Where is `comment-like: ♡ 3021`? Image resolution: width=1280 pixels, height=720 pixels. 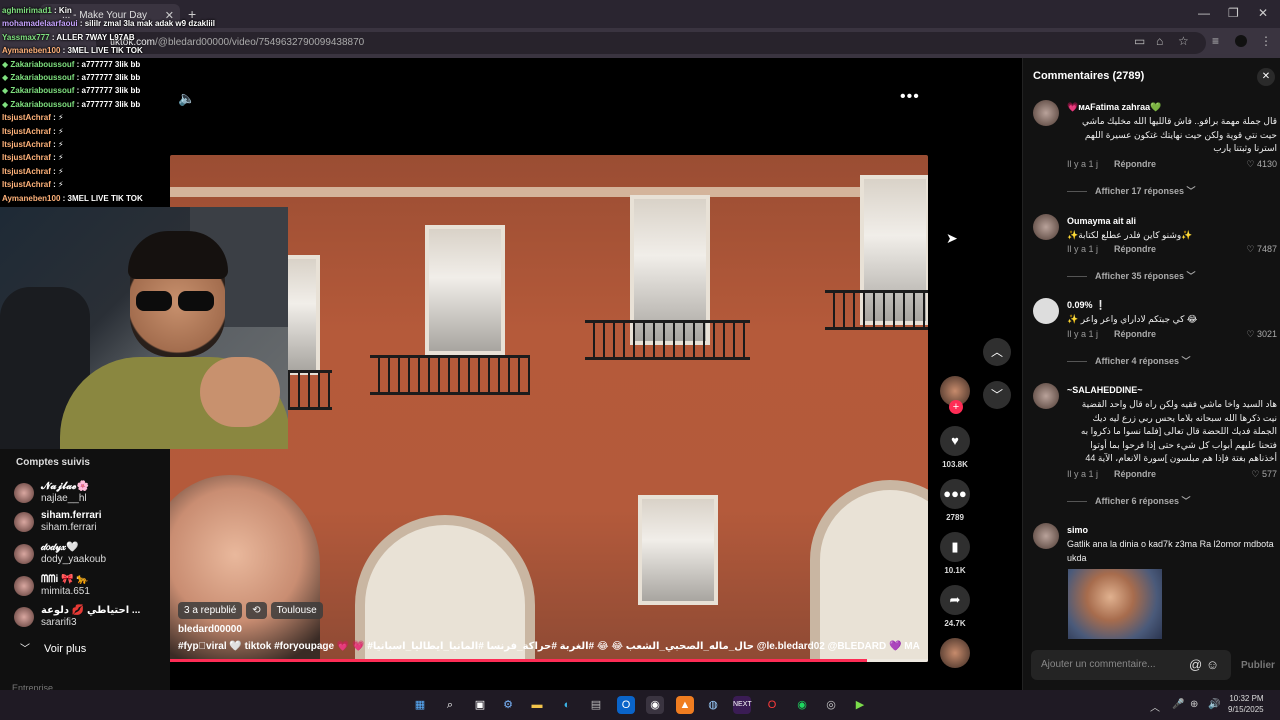 comment-like: ♡ 3021 is located at coordinates (1261, 334).